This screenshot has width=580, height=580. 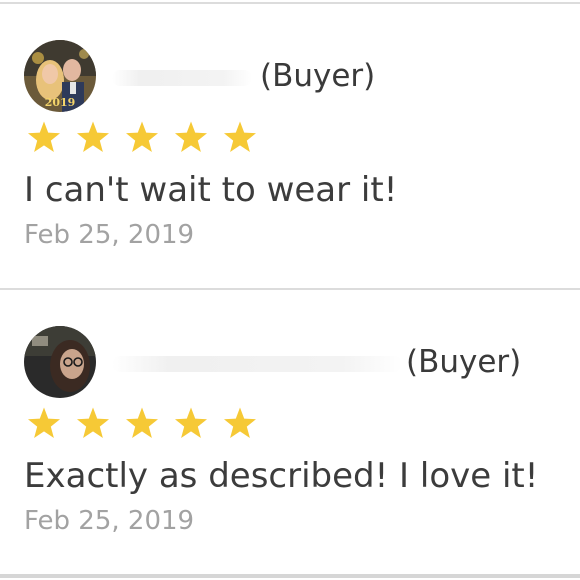 I want to click on avatar, so click(x=60, y=362).